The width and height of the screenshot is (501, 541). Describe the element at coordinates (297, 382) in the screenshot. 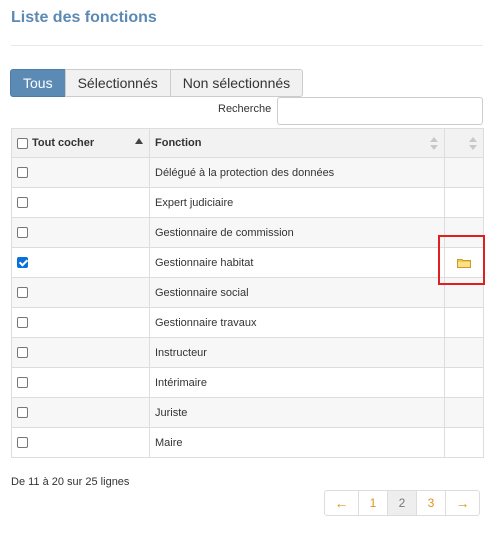

I see `function-name: Intérimaire` at that location.